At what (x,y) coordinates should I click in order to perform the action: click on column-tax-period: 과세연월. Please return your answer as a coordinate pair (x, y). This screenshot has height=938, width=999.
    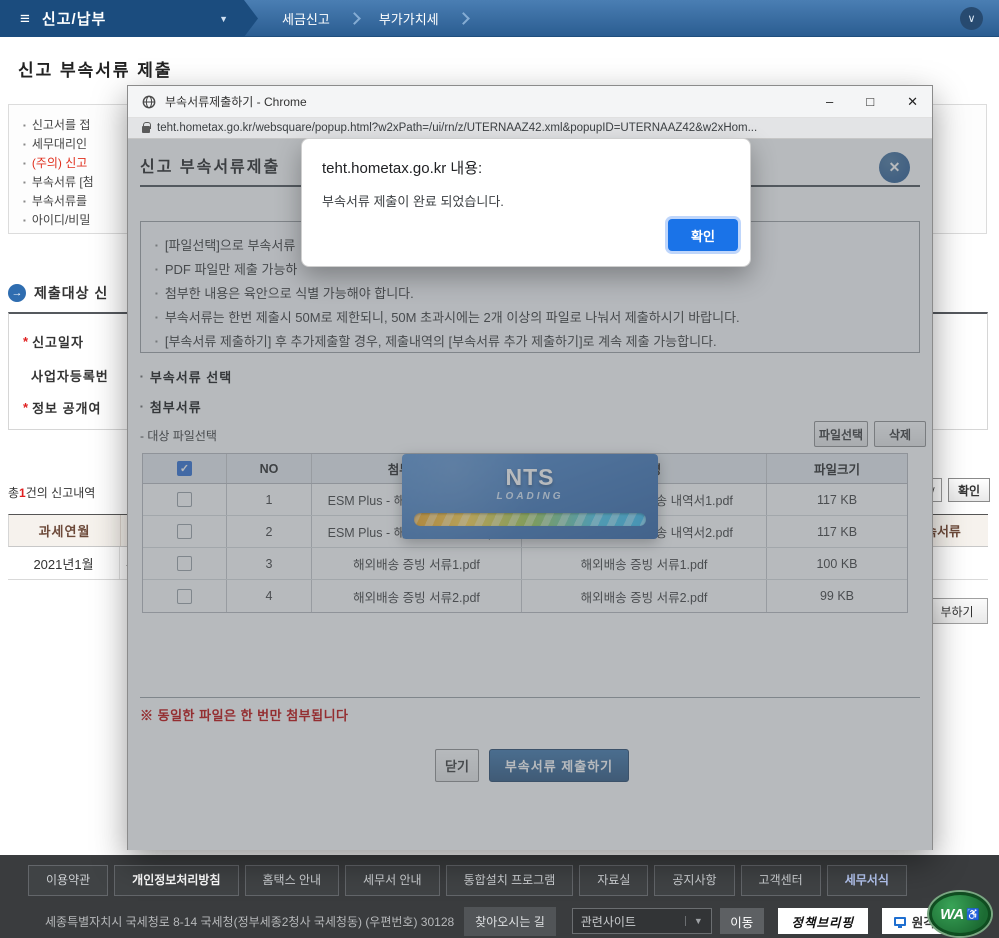
    Looking at the image, I should click on (65, 530).